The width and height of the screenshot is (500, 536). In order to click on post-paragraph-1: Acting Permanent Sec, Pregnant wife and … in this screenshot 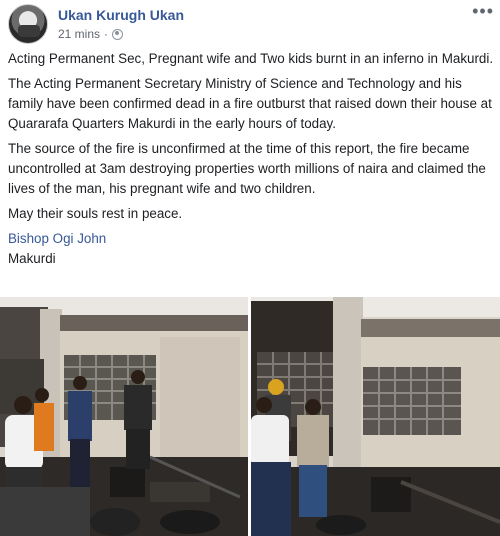, I will do `click(251, 58)`.